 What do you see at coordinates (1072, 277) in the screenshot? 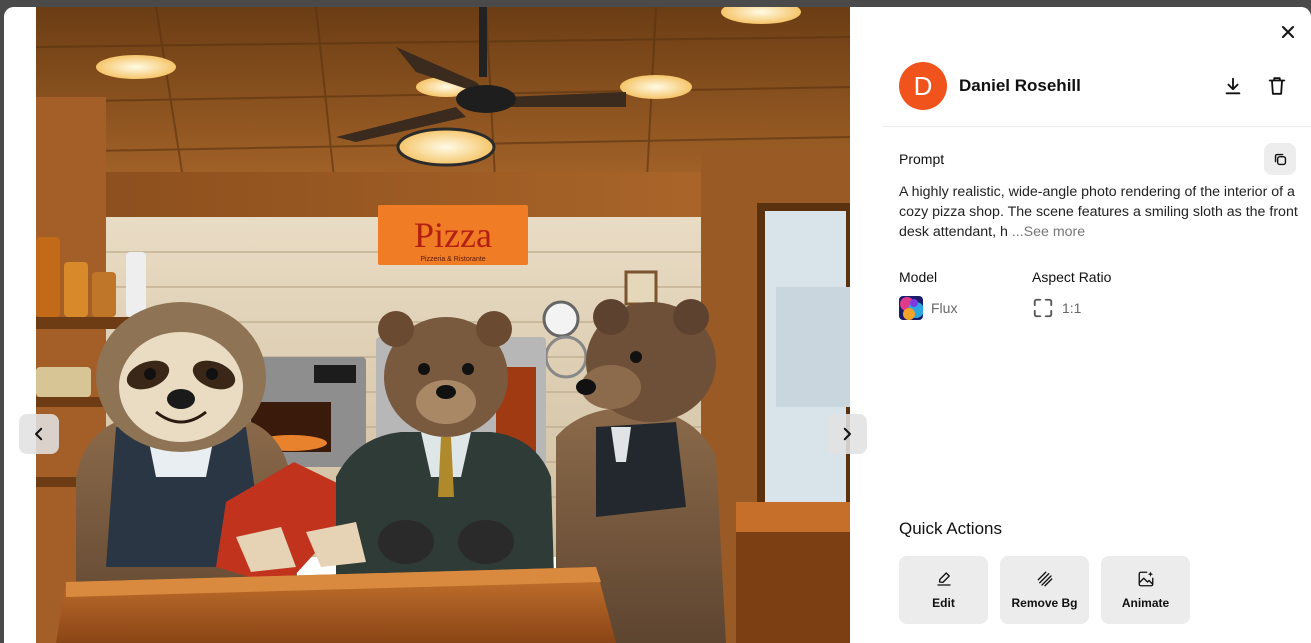
I see `aspect-ratio-label: Aspect Ratio` at bounding box center [1072, 277].